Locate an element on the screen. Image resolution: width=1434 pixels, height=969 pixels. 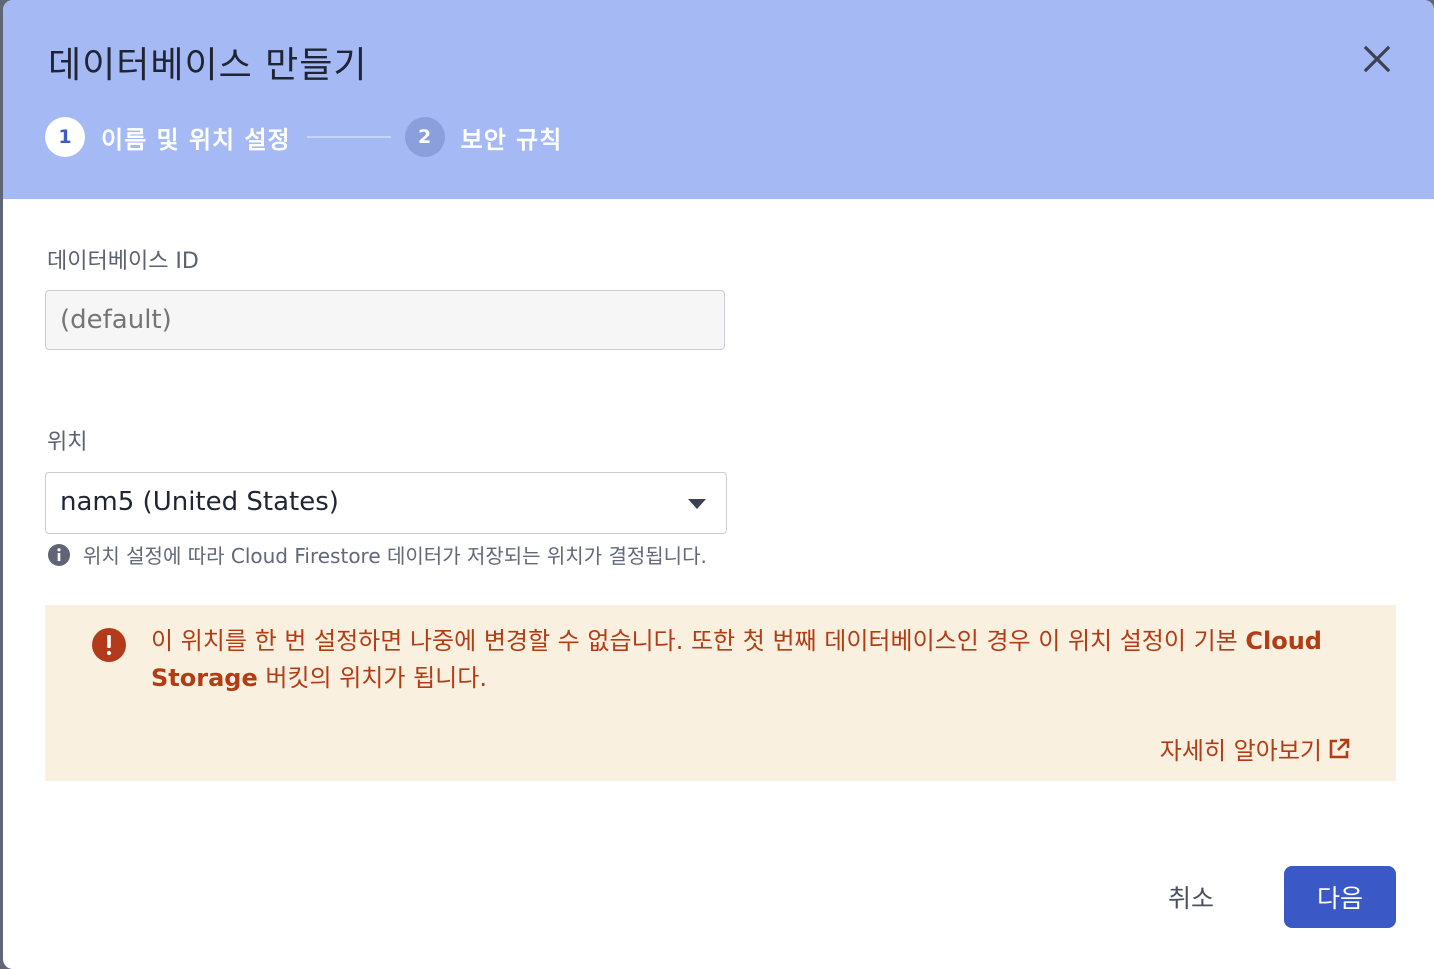
step-1-label: 이름 및 위치 설정 is located at coordinates (196, 139).